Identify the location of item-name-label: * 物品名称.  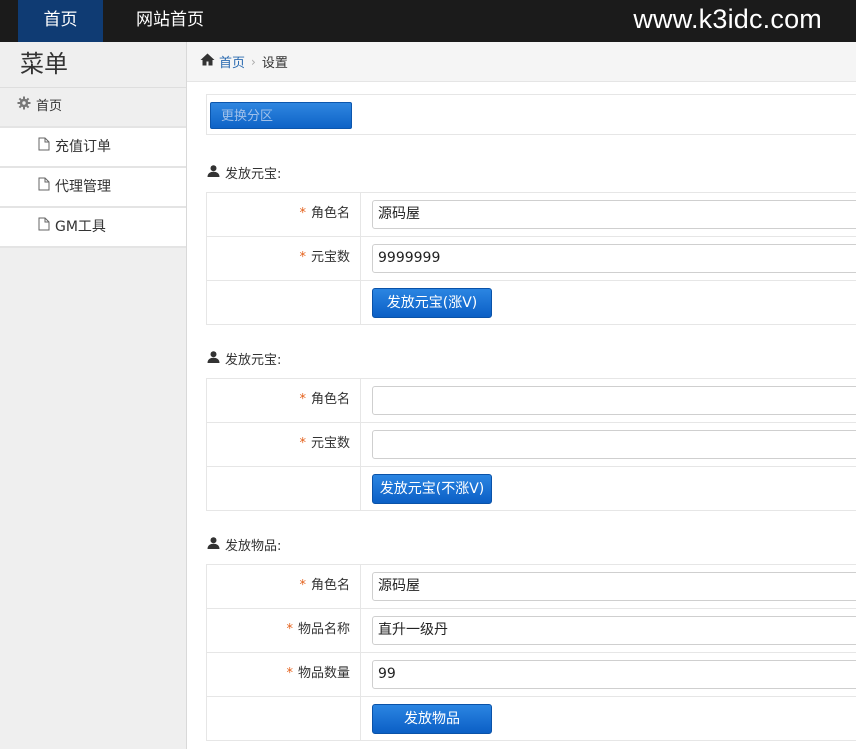
(284, 630).